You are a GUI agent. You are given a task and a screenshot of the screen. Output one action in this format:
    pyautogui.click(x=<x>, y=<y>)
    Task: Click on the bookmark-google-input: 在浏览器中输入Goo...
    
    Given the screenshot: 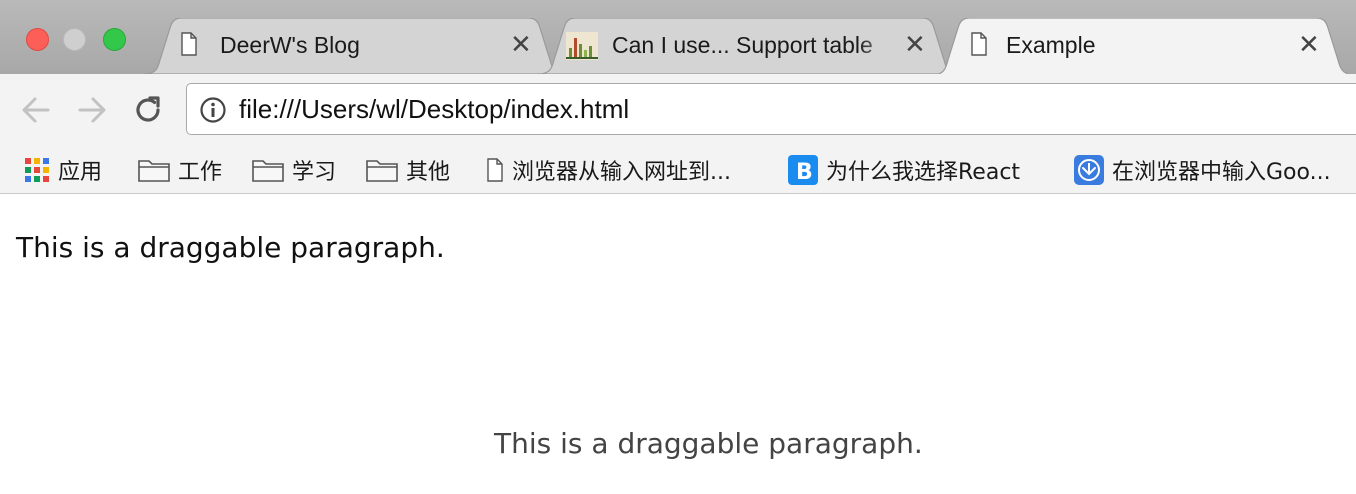 What is the action you would take?
    pyautogui.click(x=1202, y=170)
    